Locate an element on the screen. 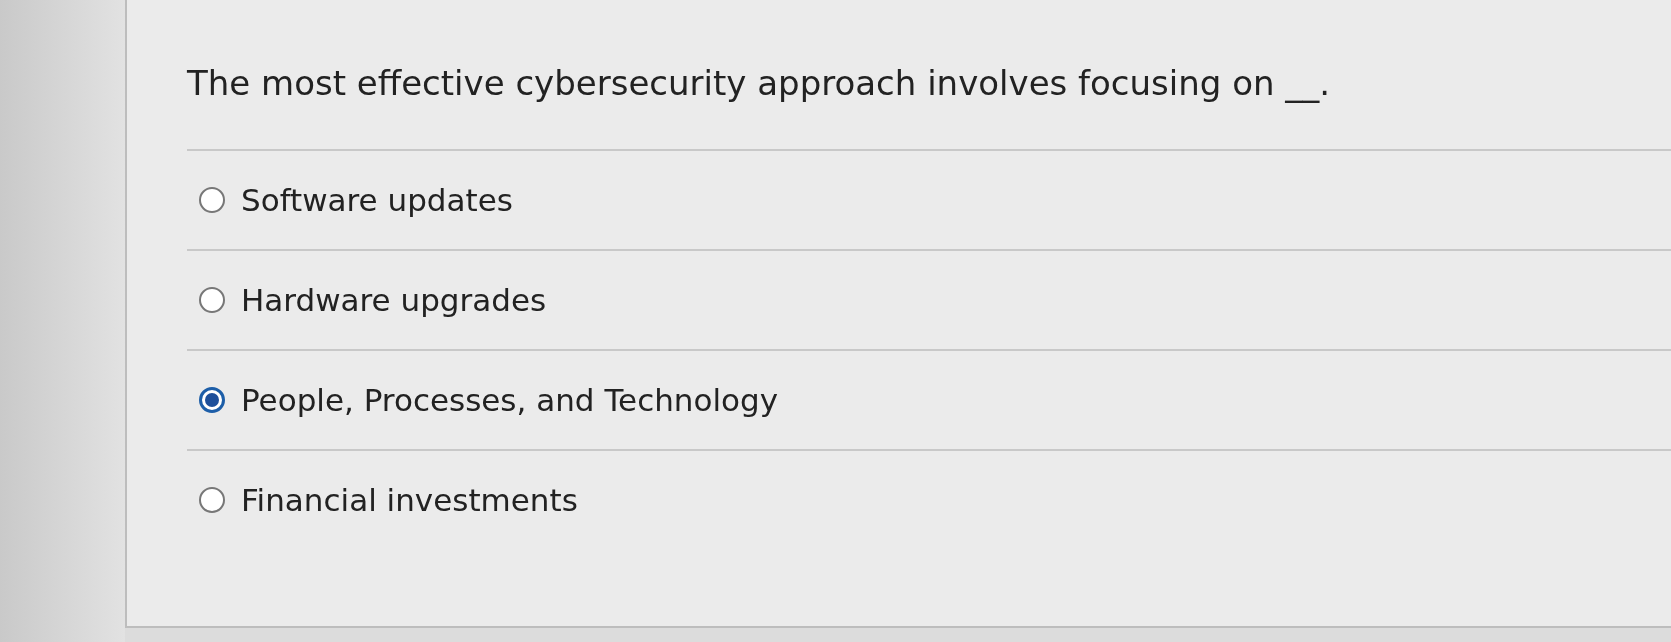 This screenshot has height=642, width=1671. option-label: Financial investments is located at coordinates (409, 500).